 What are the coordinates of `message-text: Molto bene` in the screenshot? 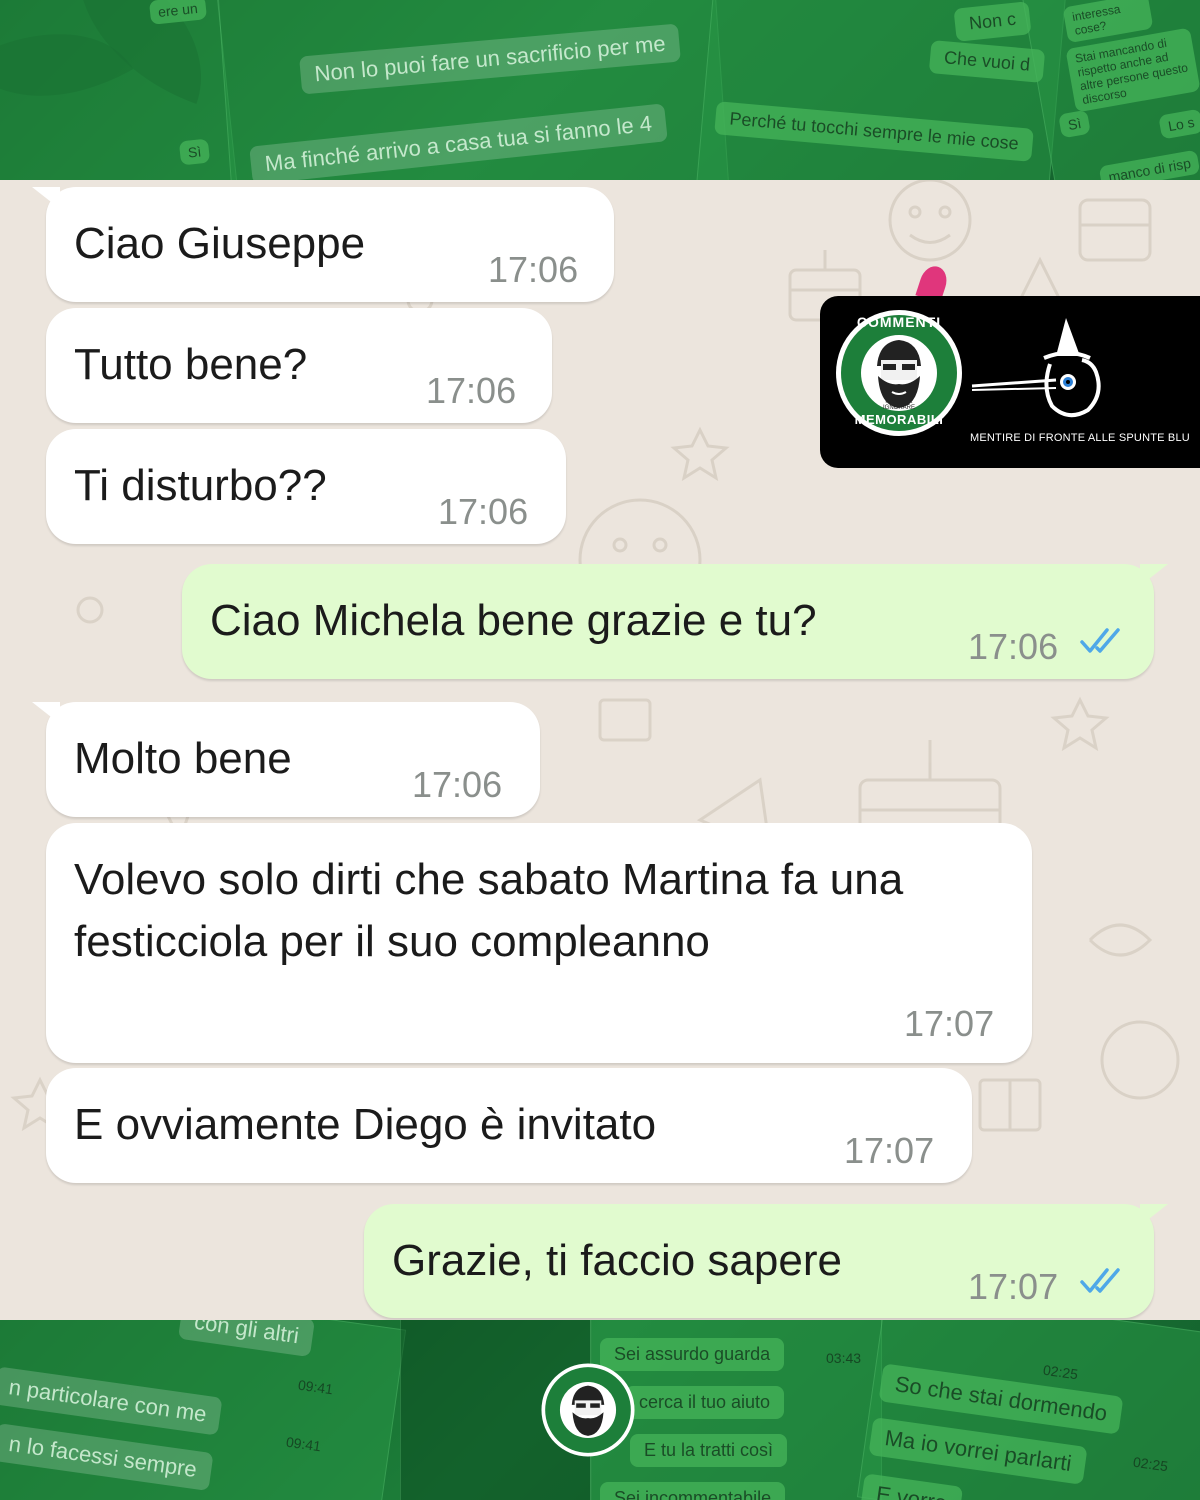 It's located at (183, 758).